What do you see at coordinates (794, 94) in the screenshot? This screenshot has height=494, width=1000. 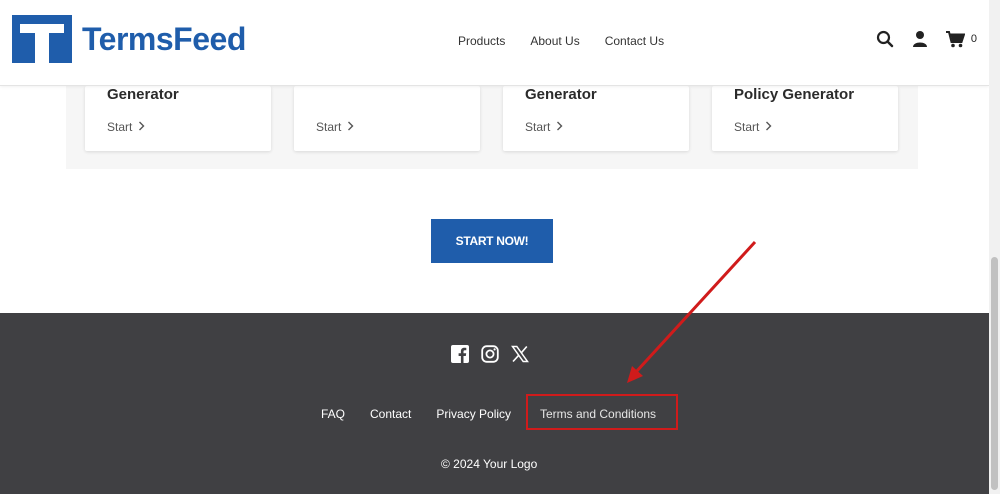 I see `card-title: Policy Generator` at bounding box center [794, 94].